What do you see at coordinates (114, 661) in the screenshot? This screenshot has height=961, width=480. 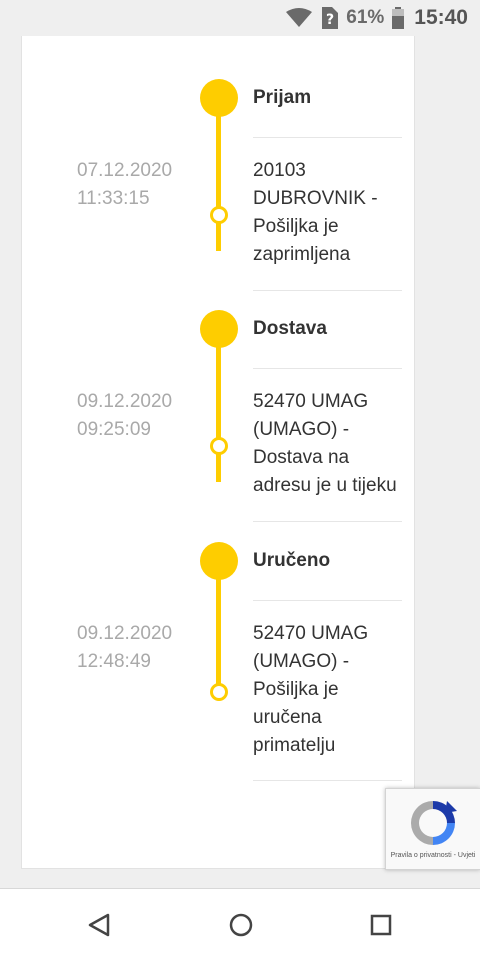 I see `event-date-time: 12:48:49` at bounding box center [114, 661].